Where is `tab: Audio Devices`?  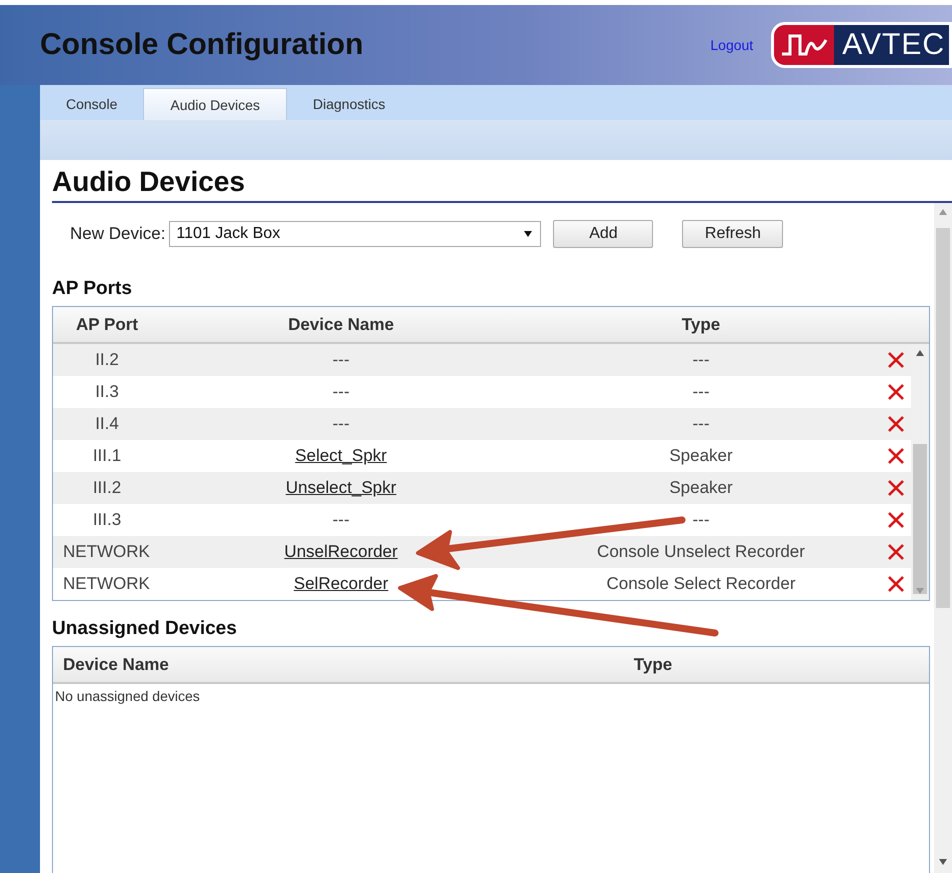
tab: Audio Devices is located at coordinates (215, 104).